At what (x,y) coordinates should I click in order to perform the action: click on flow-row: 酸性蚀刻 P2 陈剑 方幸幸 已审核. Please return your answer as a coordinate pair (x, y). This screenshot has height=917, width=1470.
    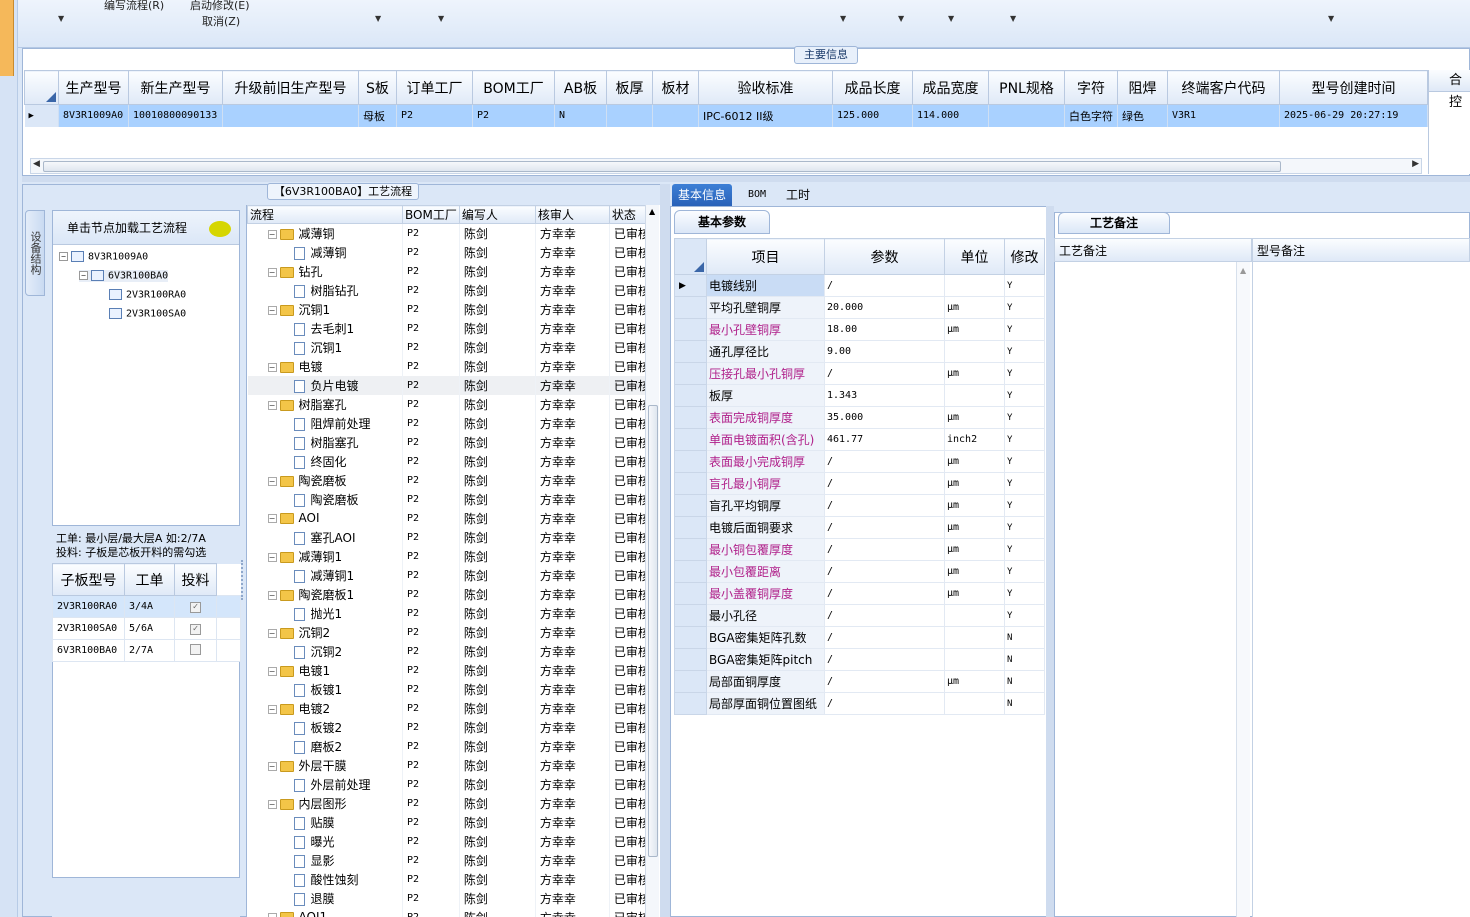
    Looking at the image, I should click on (449, 879).